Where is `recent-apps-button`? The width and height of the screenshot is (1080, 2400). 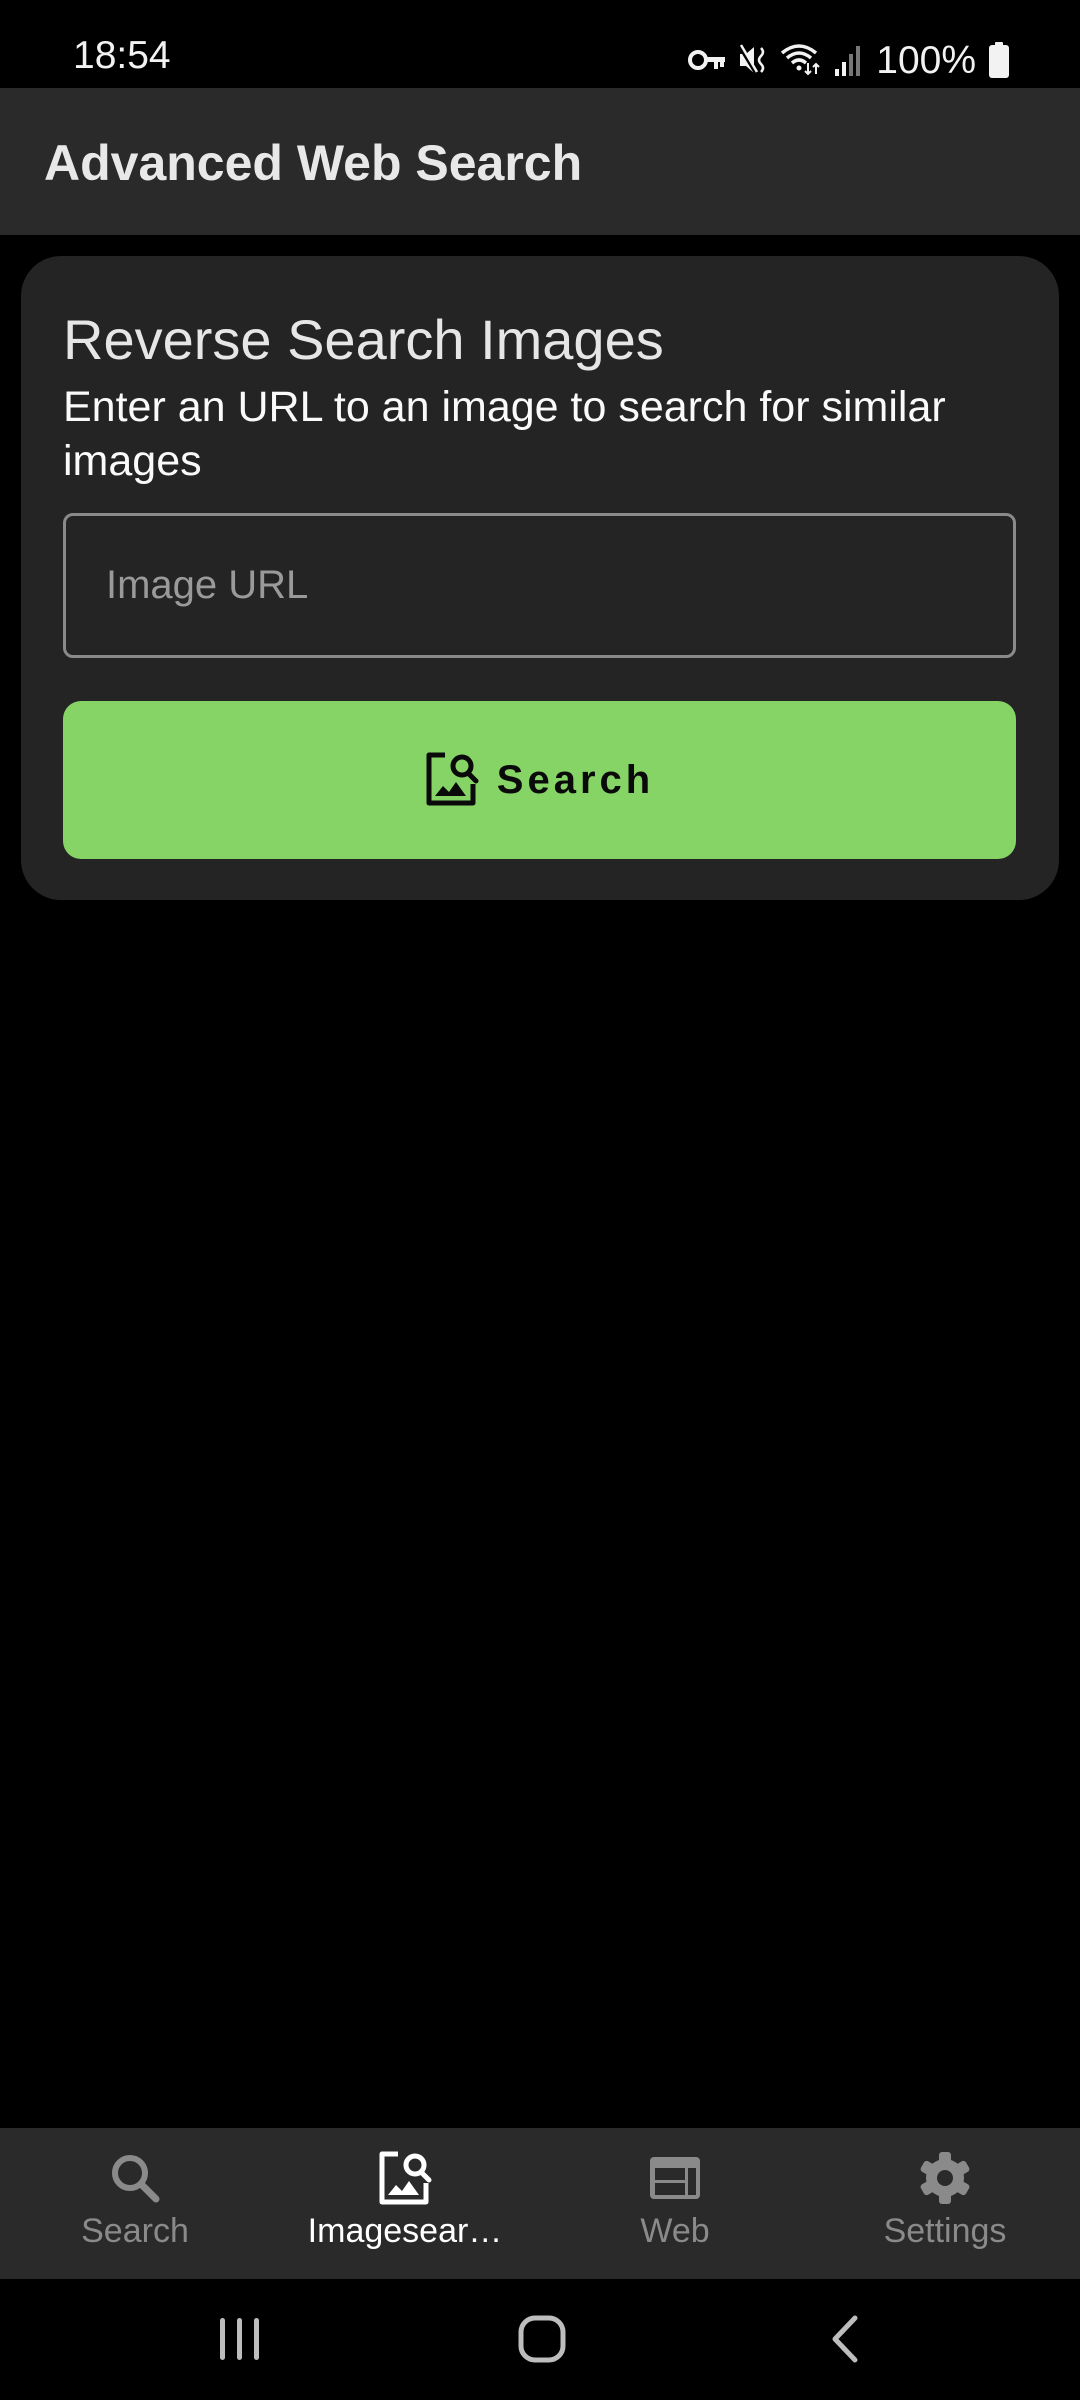 recent-apps-button is located at coordinates (240, 2341).